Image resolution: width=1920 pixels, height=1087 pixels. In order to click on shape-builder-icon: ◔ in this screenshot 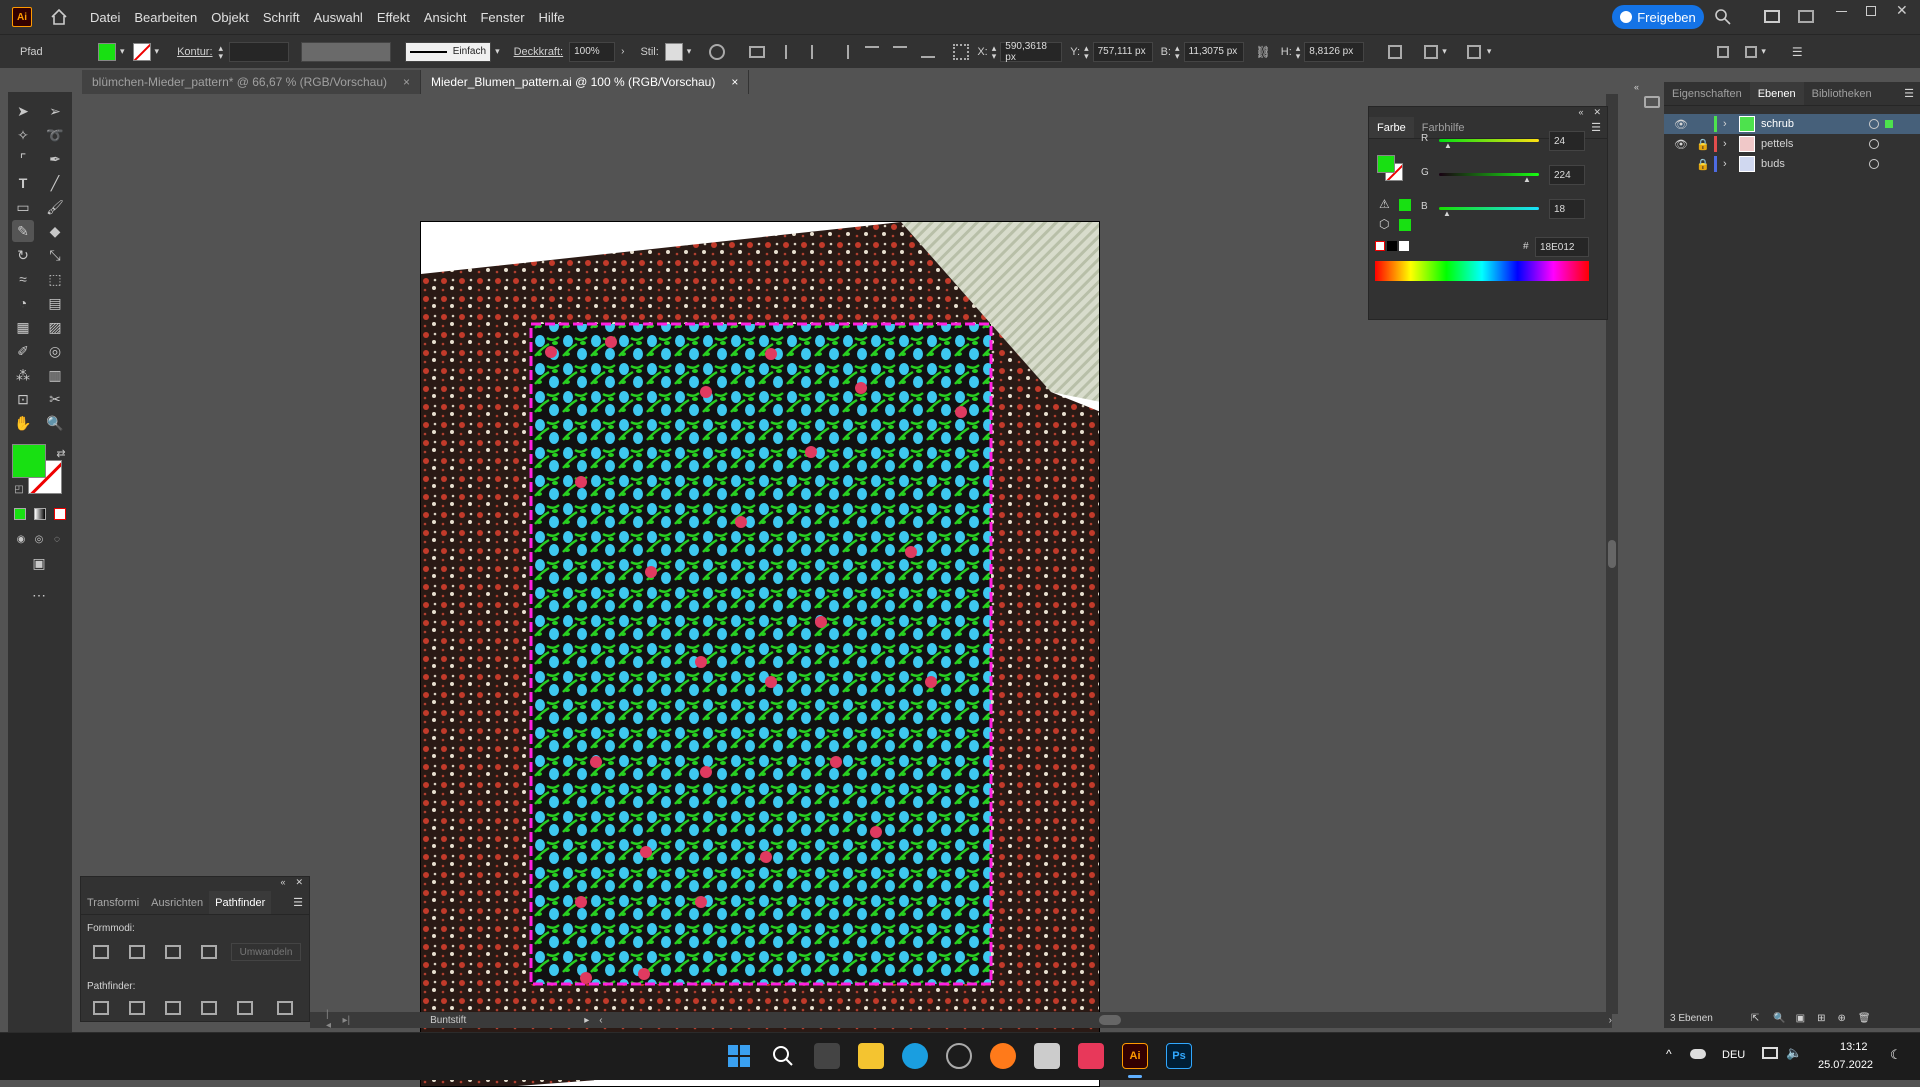, I will do `click(23, 303)`.